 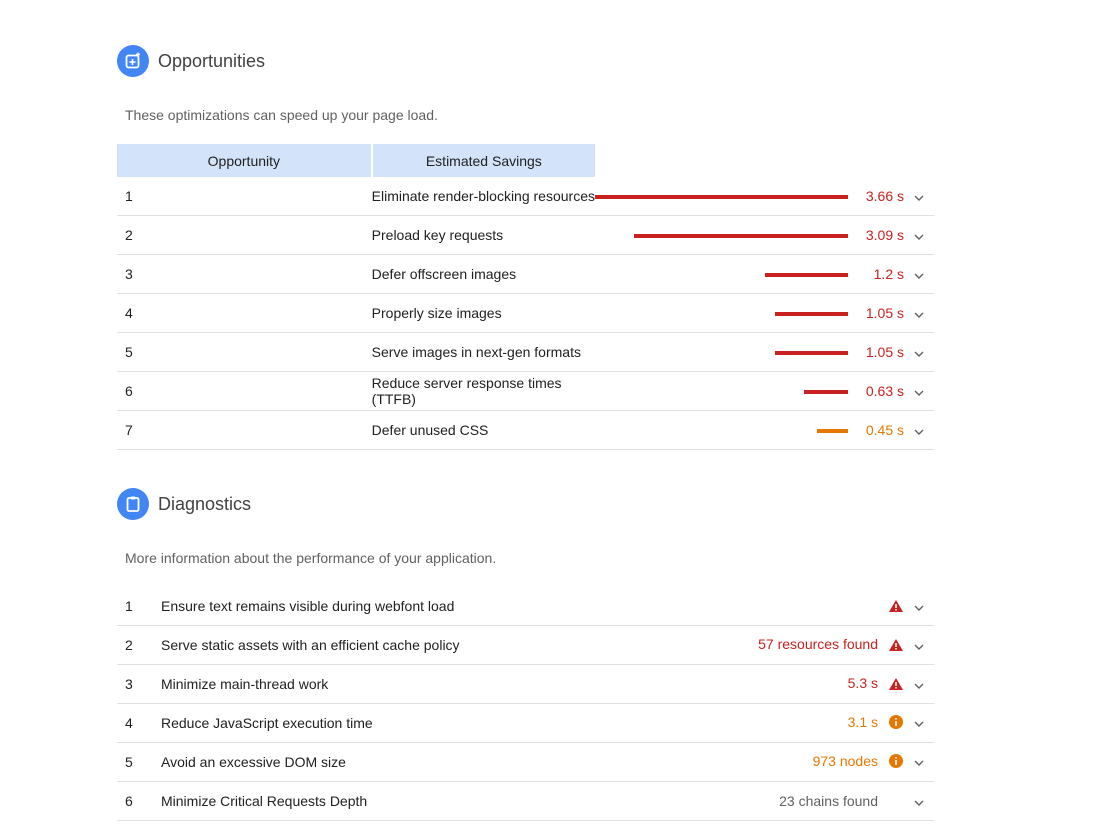 I want to click on diagnostic-value: 973 nodes, so click(x=845, y=761).